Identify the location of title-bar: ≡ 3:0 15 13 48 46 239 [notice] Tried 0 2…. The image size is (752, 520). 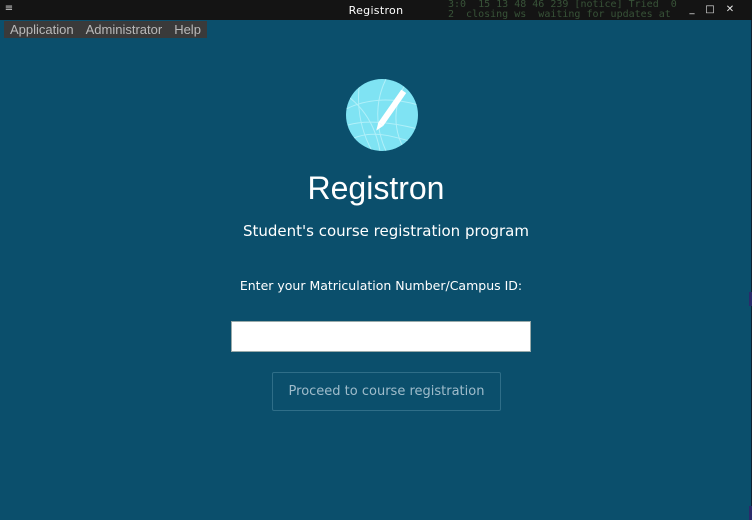
(376, 10).